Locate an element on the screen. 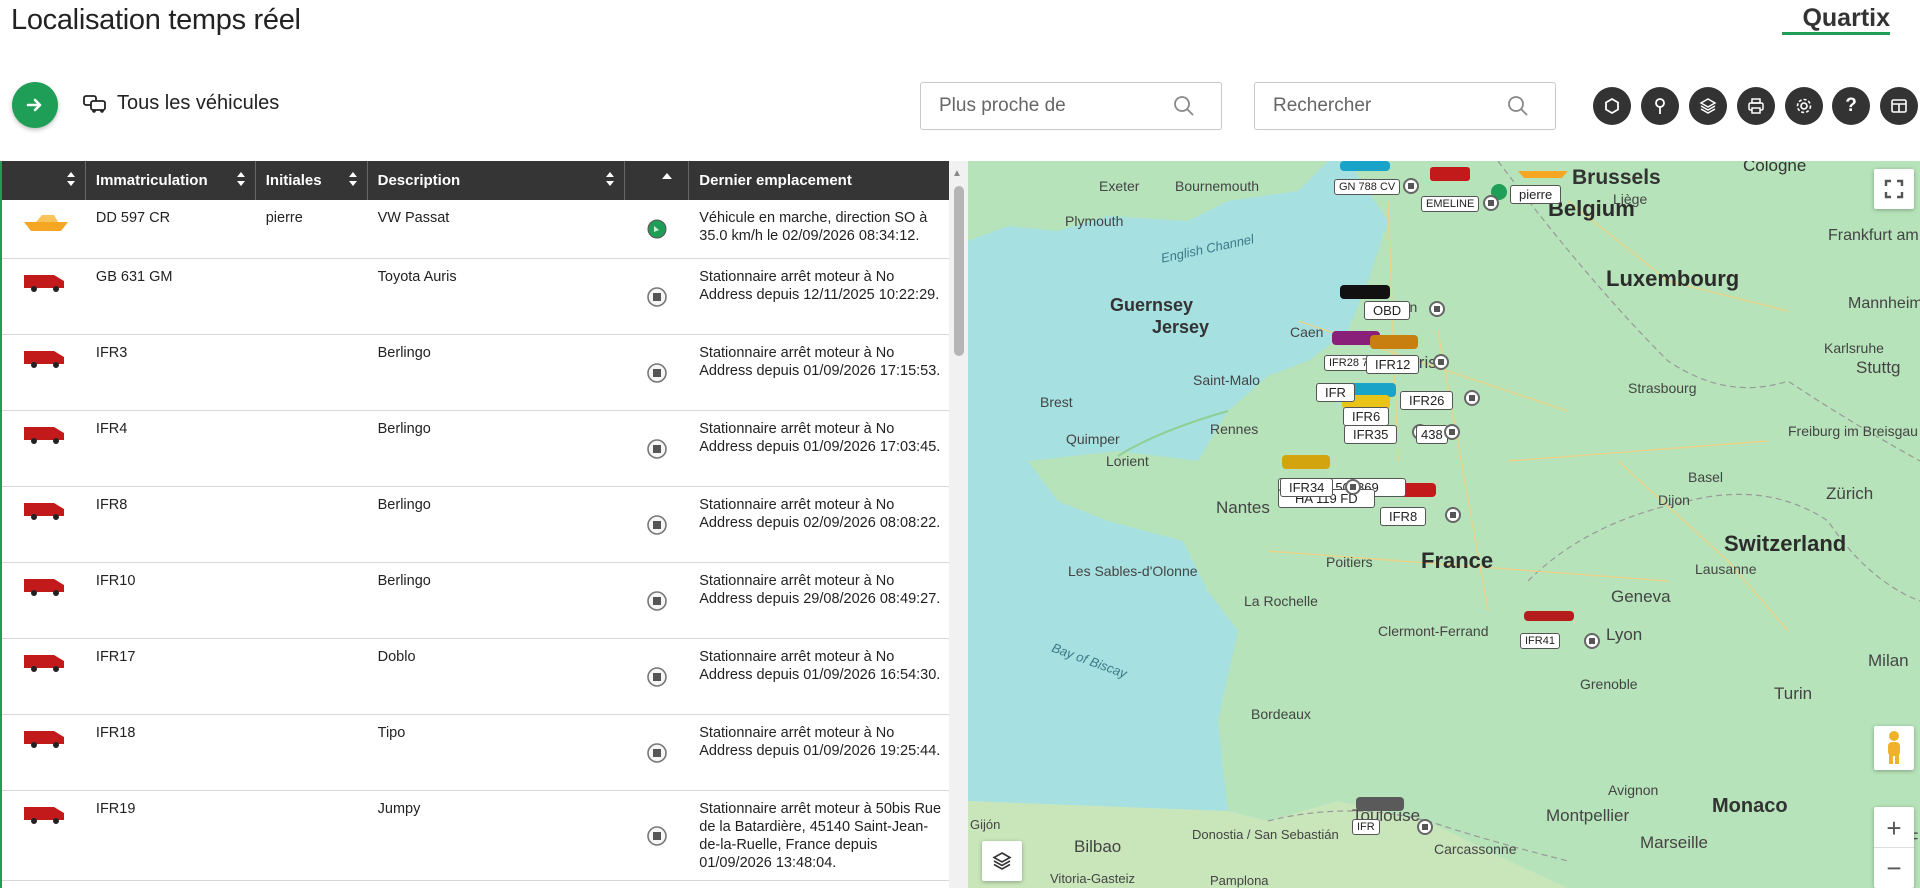 The width and height of the screenshot is (1920, 888). layout-button is located at coordinates (1899, 106).